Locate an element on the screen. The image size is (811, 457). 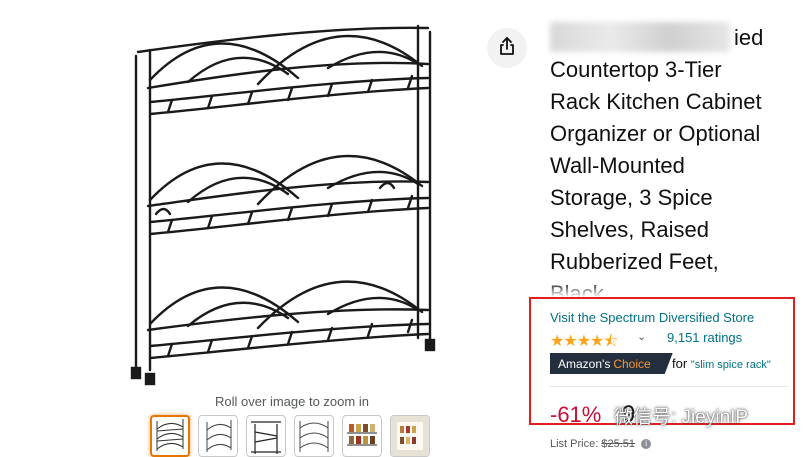
star-rating: ★★★★⯪ is located at coordinates (584, 343).